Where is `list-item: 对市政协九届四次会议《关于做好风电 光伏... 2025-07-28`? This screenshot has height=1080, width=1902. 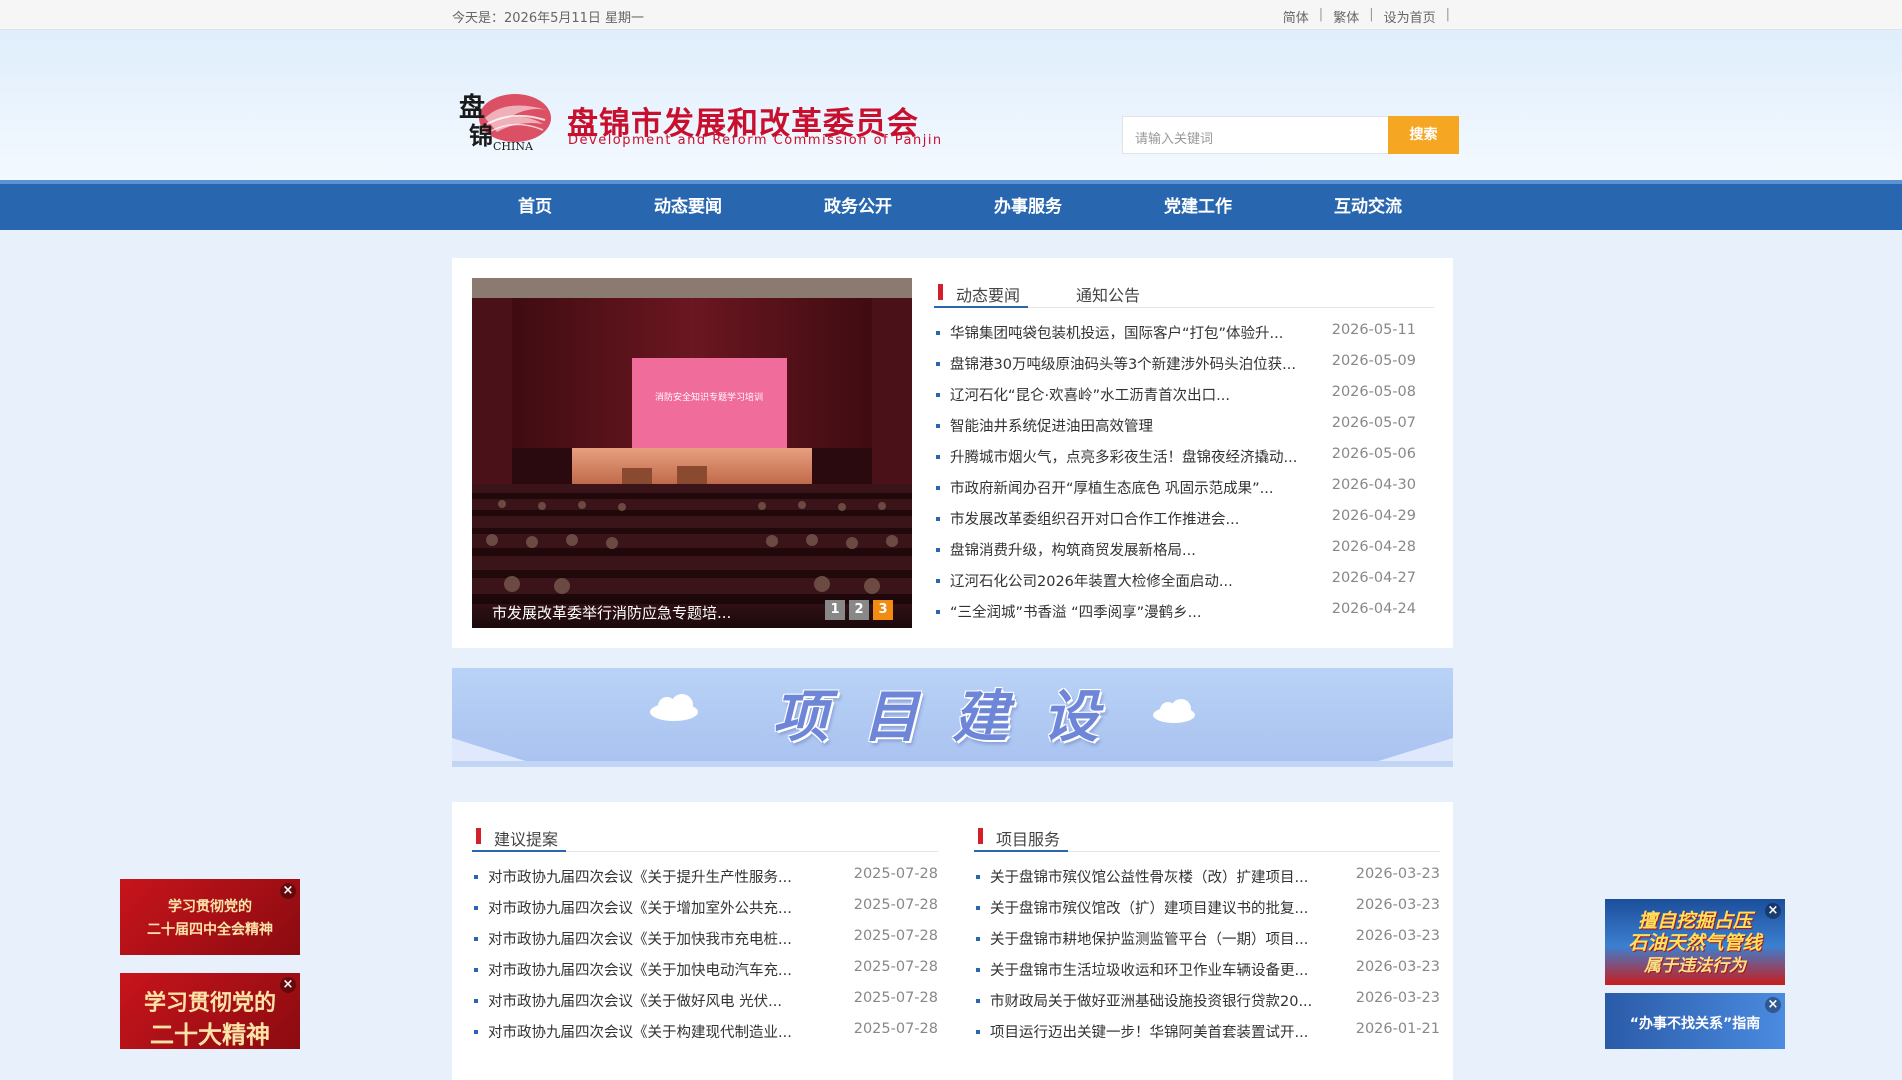
list-item: 对市政协九届四次会议《关于做好风电 光伏... 2025-07-28 is located at coordinates (705, 1005).